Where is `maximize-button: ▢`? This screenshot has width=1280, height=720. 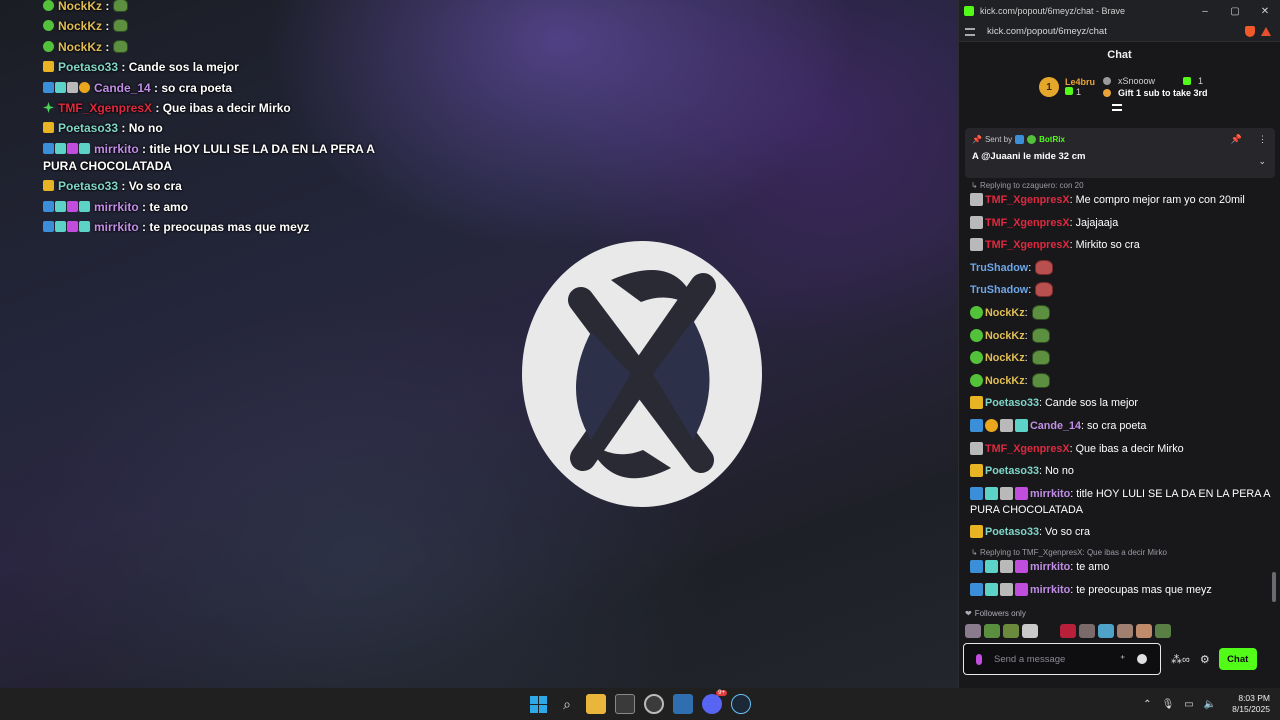
maximize-button: ▢ is located at coordinates (1235, 11).